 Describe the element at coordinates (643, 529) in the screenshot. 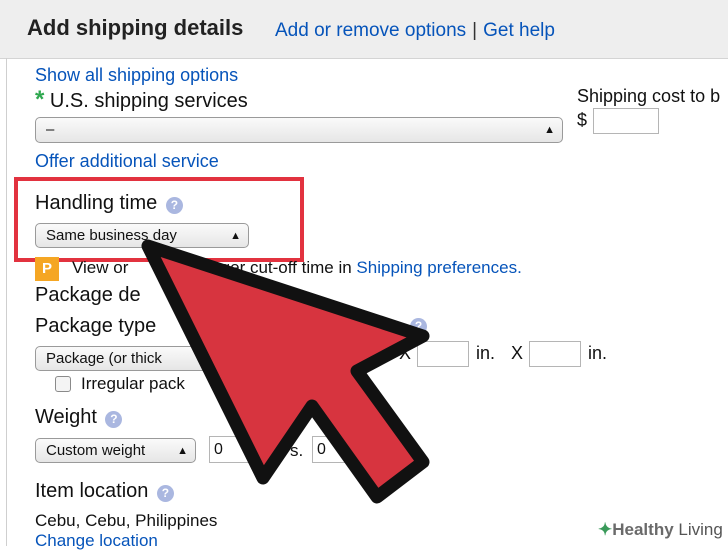

I see `watermark-brand-a: Healthy` at that location.